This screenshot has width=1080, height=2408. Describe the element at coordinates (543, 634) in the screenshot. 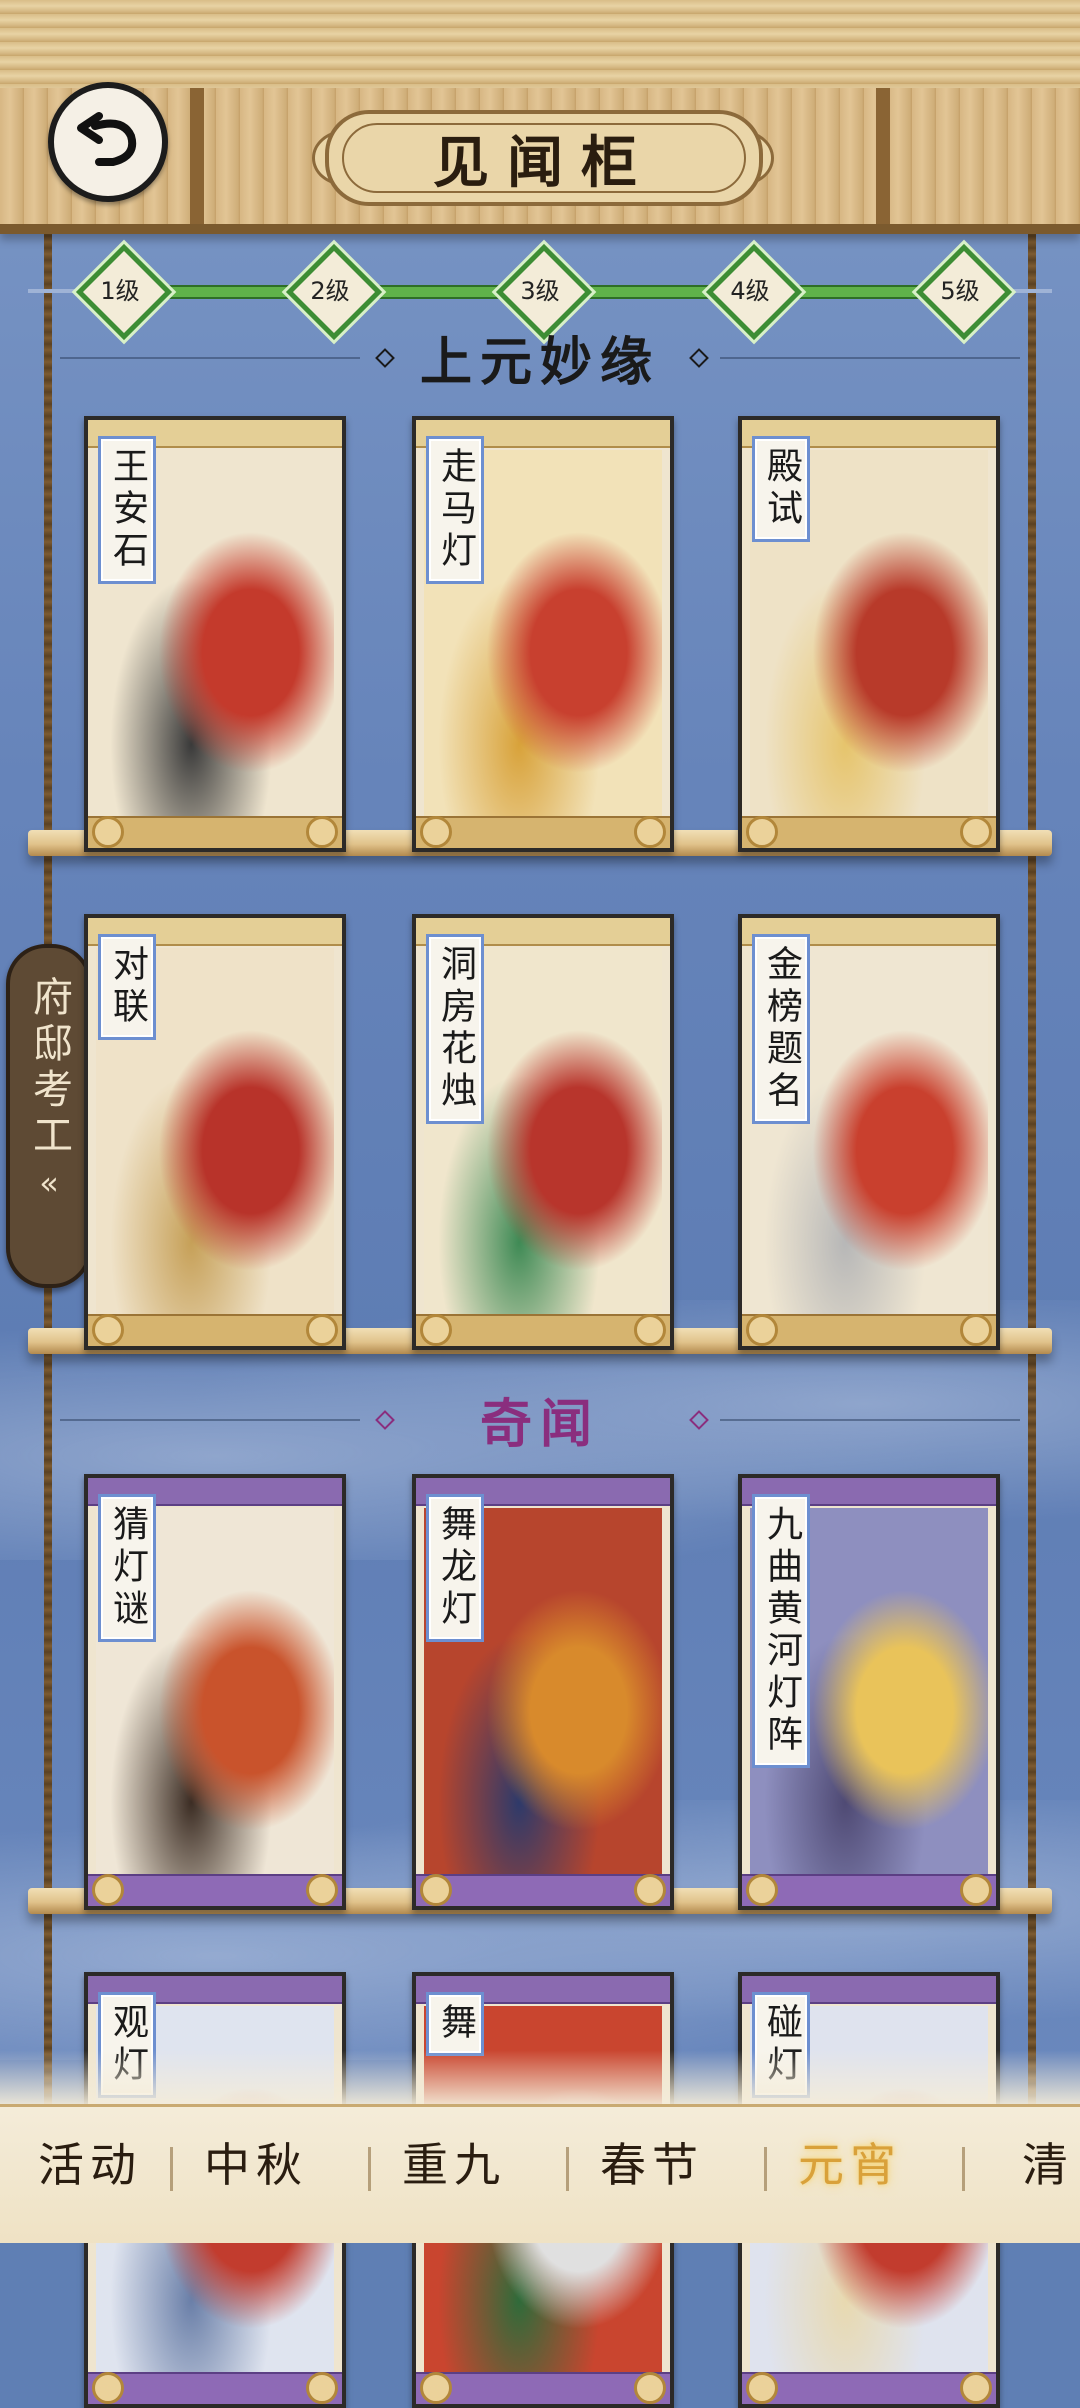

I see `collection-card: 走马灯` at that location.